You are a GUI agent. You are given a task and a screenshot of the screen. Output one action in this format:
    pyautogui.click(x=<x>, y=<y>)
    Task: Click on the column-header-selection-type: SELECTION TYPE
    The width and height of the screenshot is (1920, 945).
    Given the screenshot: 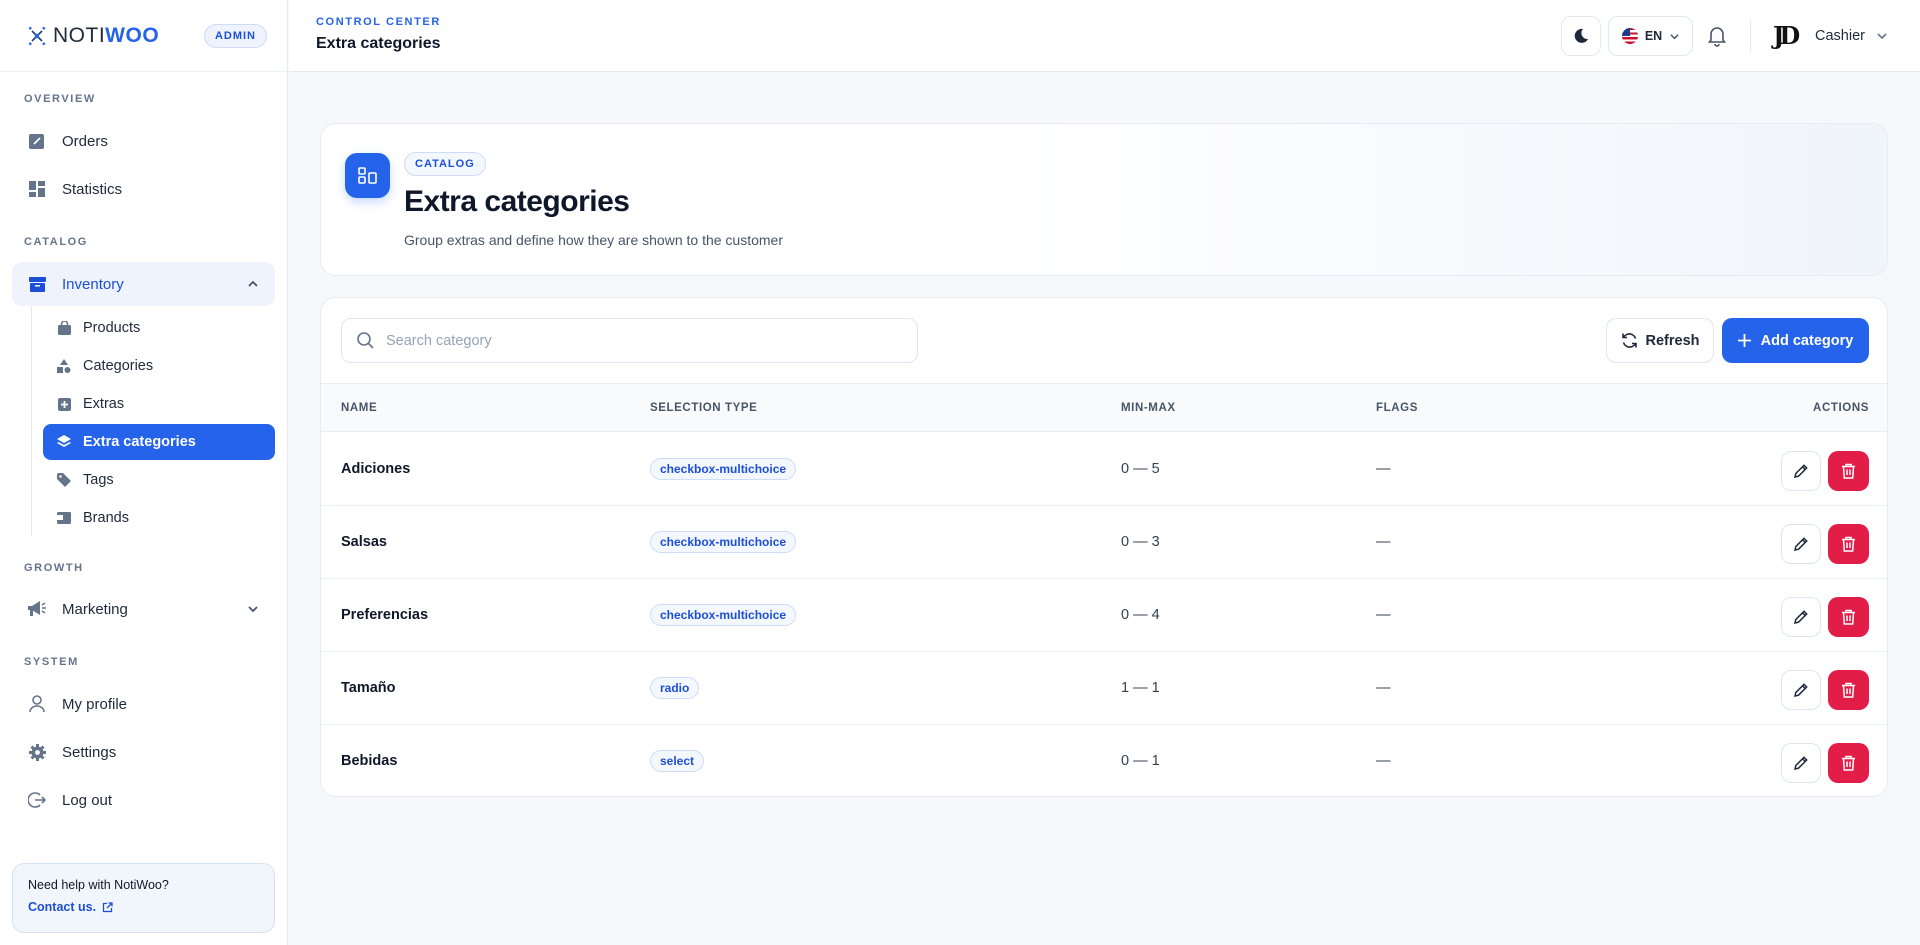 What is the action you would take?
    pyautogui.click(x=703, y=408)
    